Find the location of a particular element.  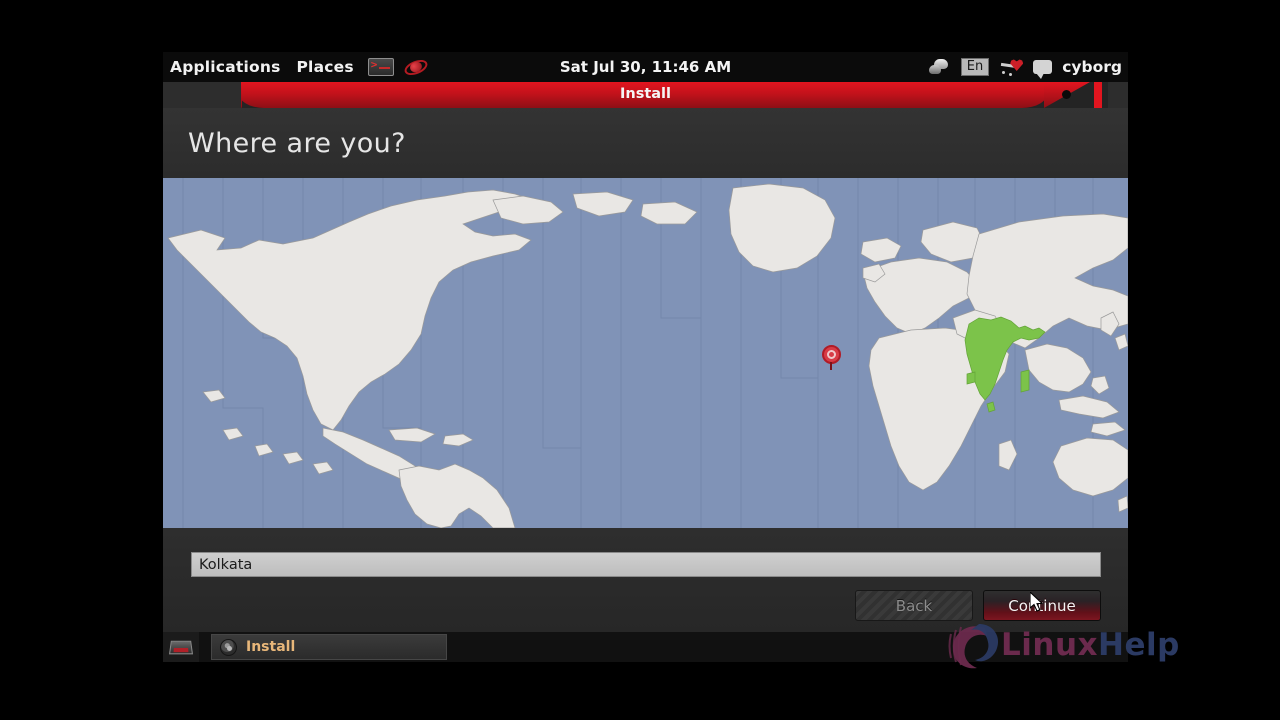

volume-icon is located at coordinates (1011, 67).